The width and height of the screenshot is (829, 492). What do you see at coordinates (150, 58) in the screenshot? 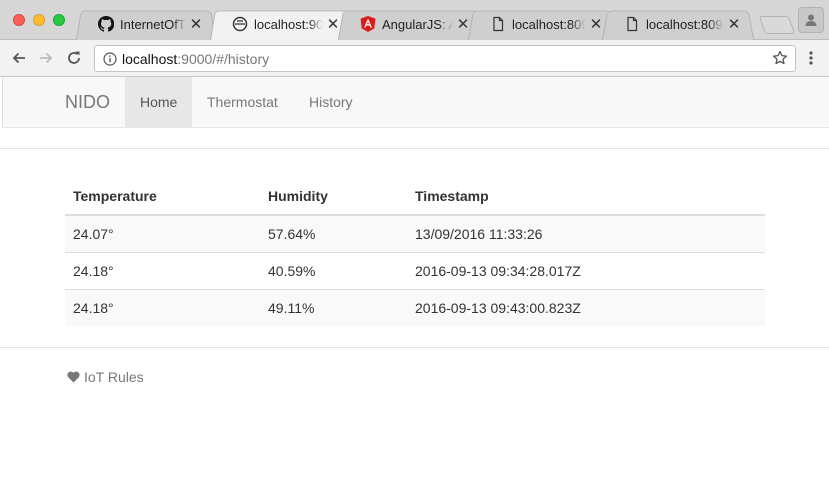
I see `url-host: localhost` at bounding box center [150, 58].